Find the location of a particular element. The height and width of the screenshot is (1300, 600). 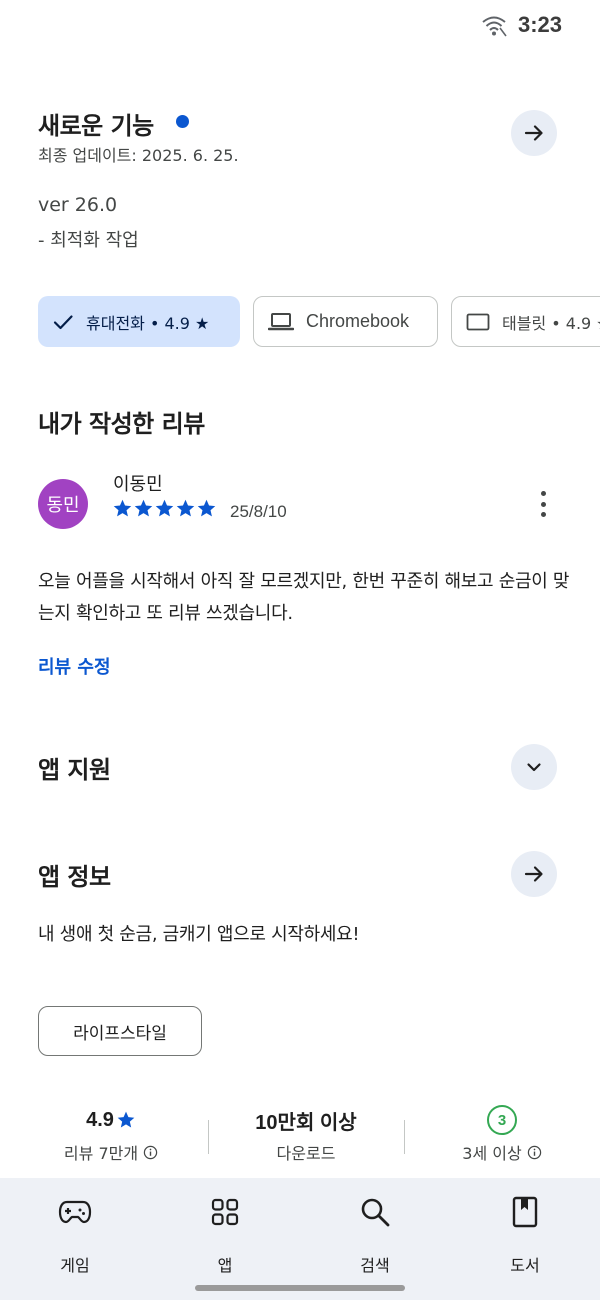

apps-grid-icon is located at coordinates (225, 1212).